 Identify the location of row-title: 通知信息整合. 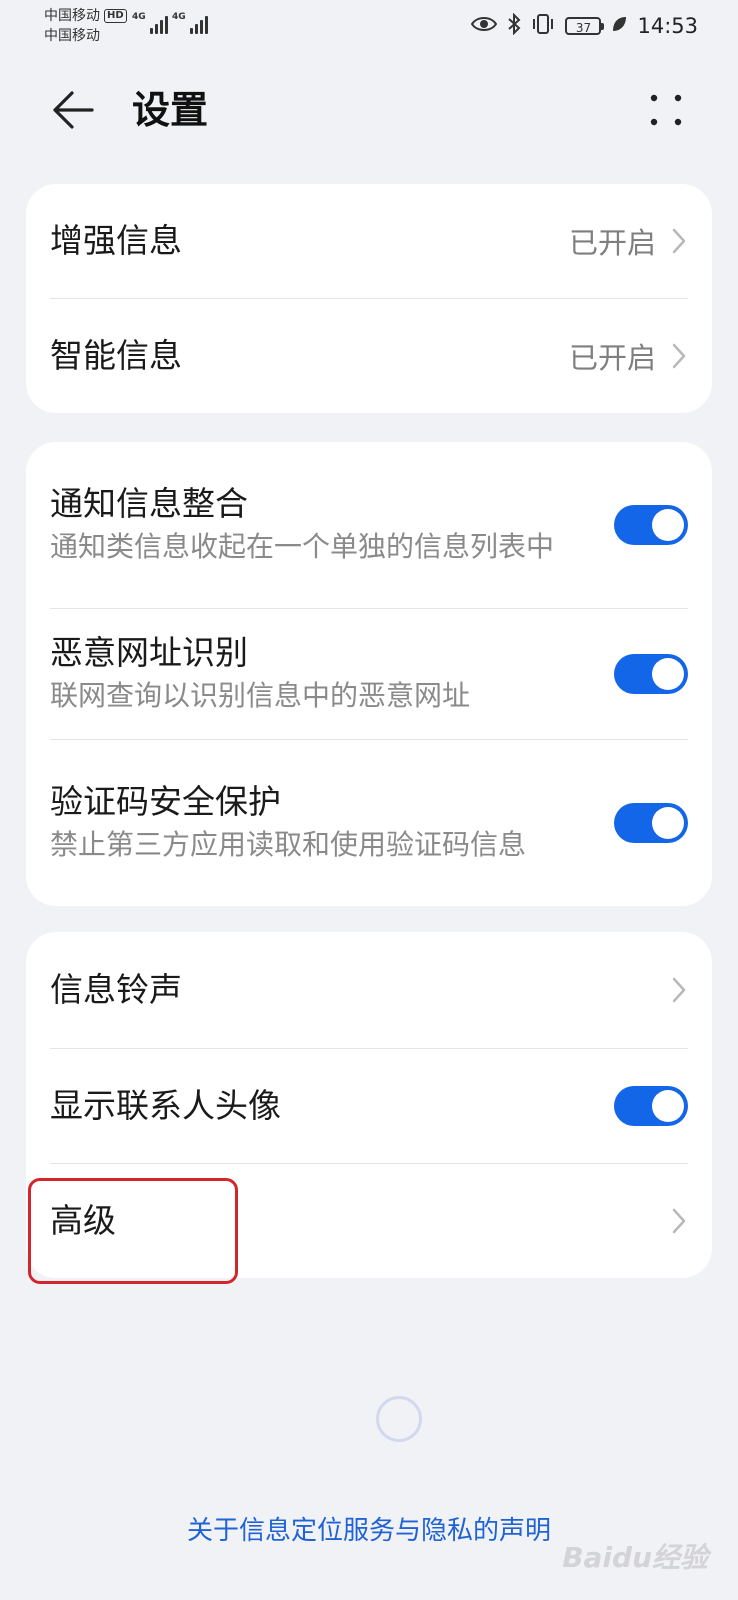
(149, 503).